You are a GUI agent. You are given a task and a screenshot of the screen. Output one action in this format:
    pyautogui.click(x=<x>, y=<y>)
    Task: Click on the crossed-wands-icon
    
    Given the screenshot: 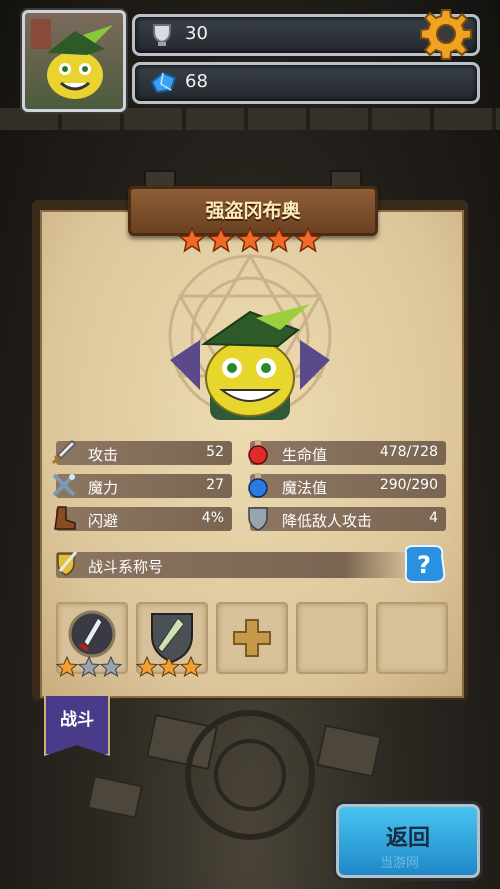 What is the action you would take?
    pyautogui.click(x=64, y=485)
    